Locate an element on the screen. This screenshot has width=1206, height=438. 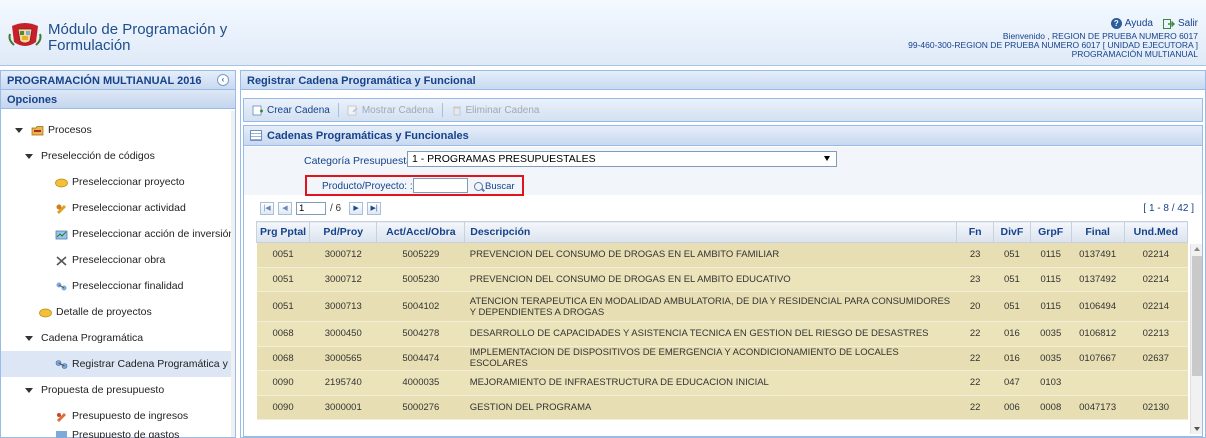
delete-chain-button: Eliminar Cadena is located at coordinates (495, 110).